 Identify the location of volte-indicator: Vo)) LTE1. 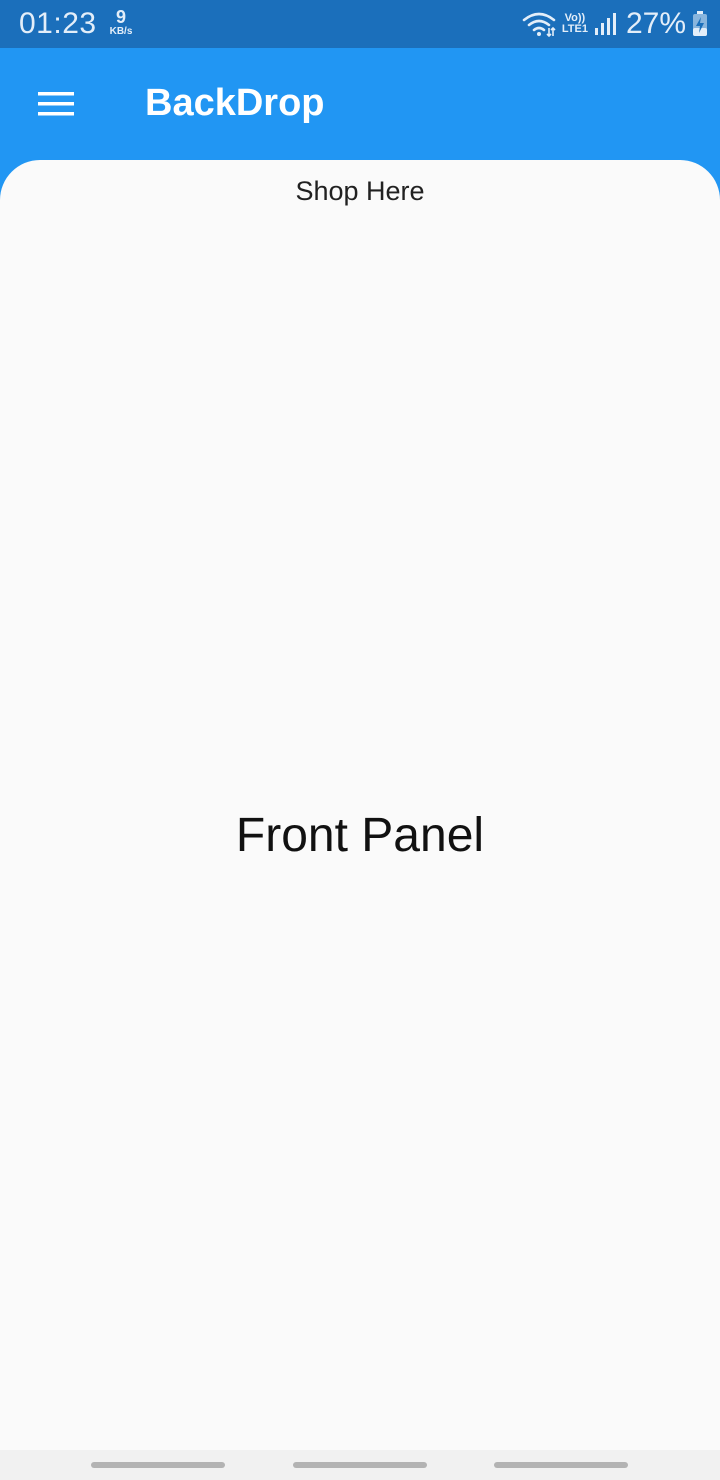
(575, 24).